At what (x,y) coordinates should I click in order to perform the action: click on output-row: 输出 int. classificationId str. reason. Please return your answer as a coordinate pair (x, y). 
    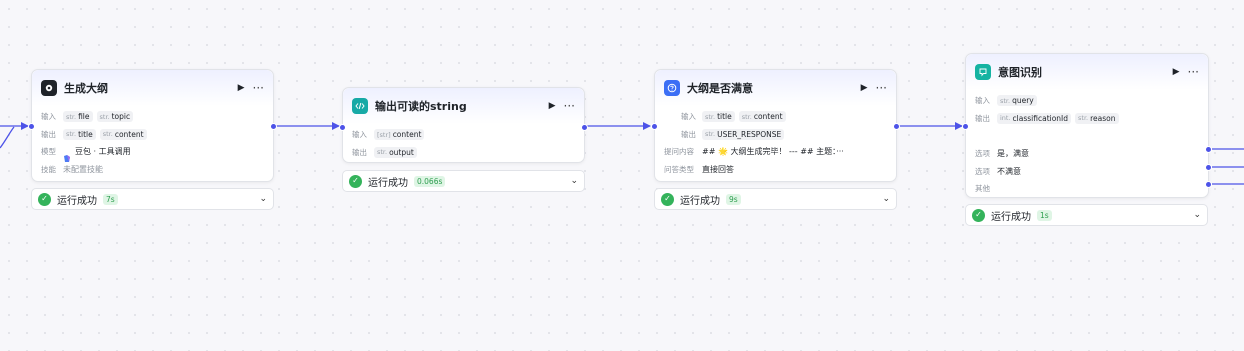
    Looking at the image, I should click on (1087, 119).